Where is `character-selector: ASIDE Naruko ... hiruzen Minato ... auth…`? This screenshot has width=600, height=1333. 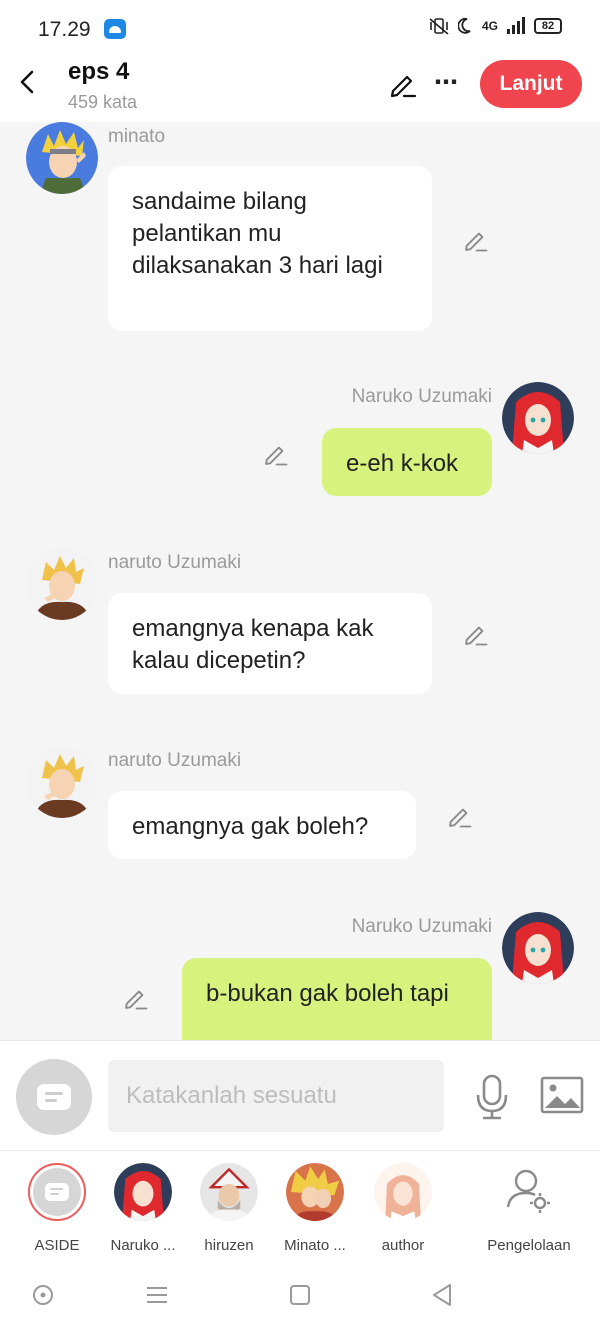 character-selector: ASIDE Naruko ... hiruzen Minato ... auth… is located at coordinates (300, 1205).